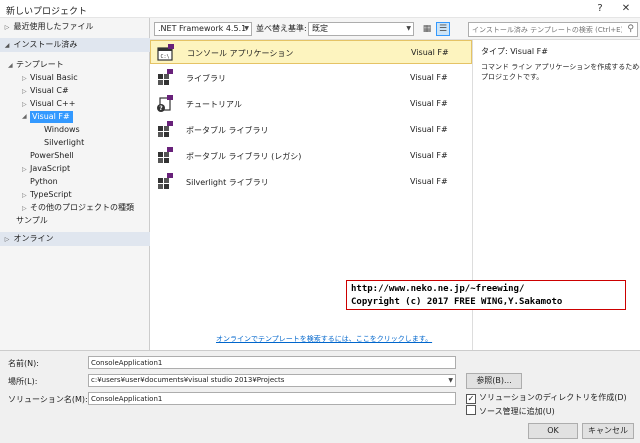 The width and height of the screenshot is (640, 443). Describe the element at coordinates (240, 53) in the screenshot. I see `template-name: コンソール アプリケーション` at that location.